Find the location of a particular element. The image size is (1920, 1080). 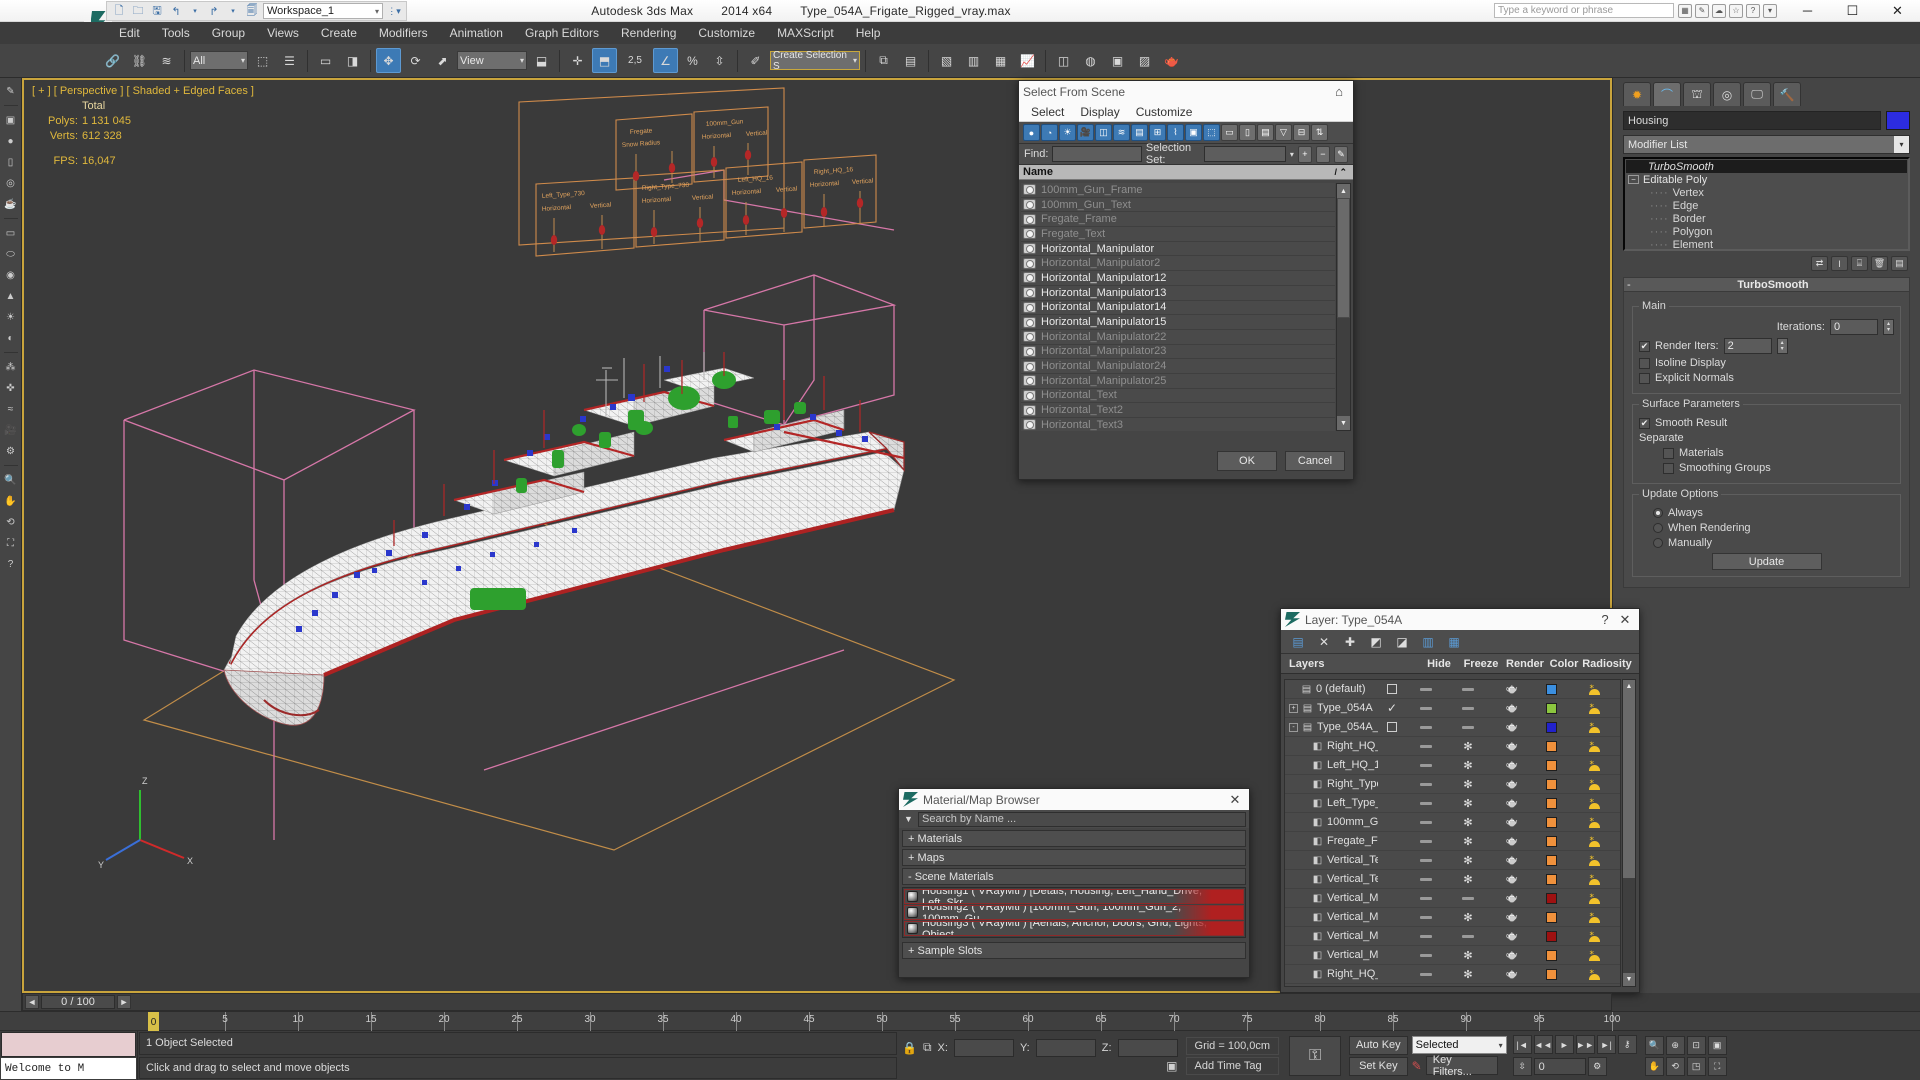

update-when-rendering-radio is located at coordinates (1658, 528).